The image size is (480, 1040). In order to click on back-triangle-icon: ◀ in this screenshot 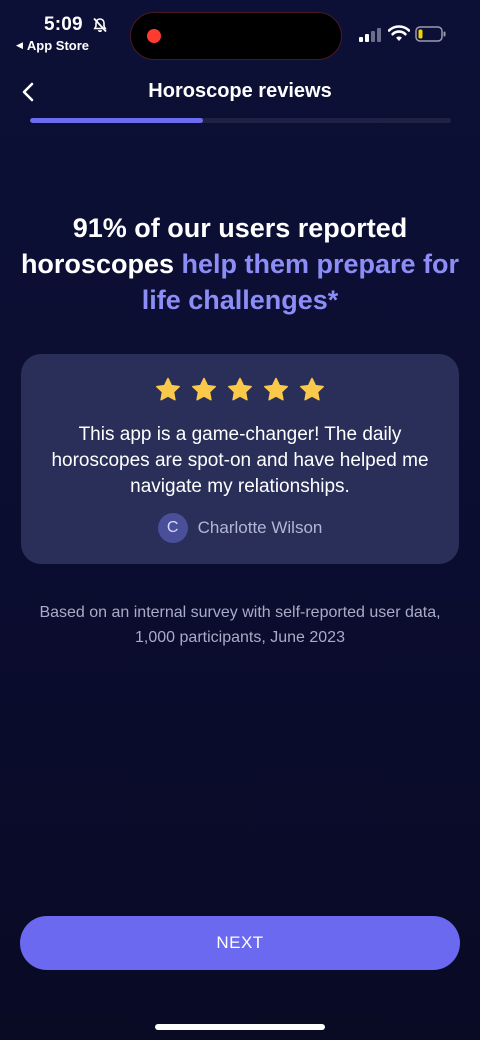, I will do `click(19, 45)`.